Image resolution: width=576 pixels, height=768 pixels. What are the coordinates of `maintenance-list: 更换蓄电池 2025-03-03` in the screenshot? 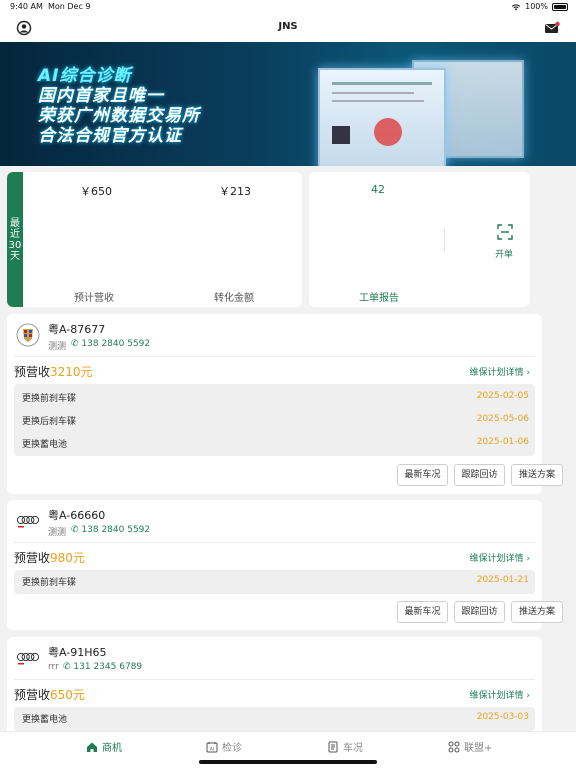 It's located at (274, 719).